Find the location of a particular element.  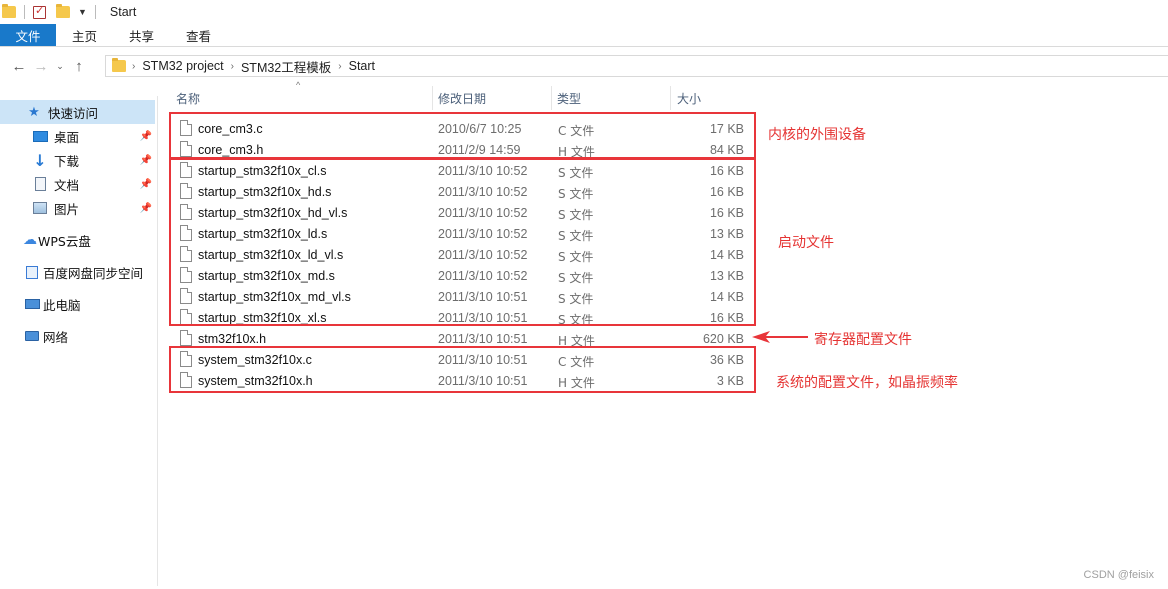

breadcrumb-stm32-project: STM32 project is located at coordinates (182, 66).